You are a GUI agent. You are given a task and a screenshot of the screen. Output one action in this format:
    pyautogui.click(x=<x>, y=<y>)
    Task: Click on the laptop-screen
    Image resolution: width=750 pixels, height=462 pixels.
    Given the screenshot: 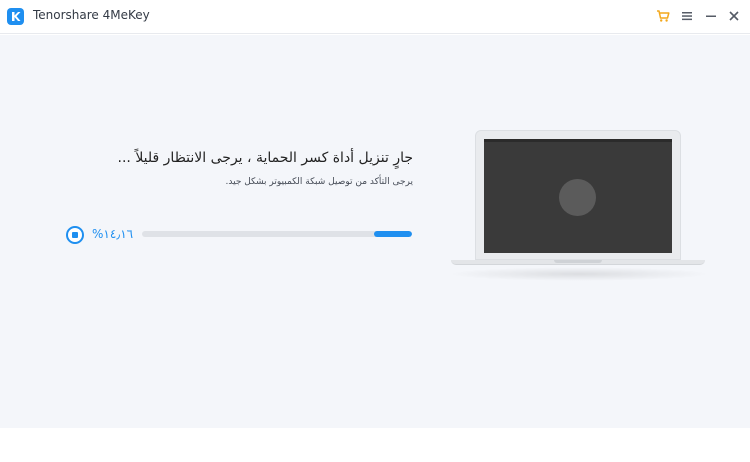 What is the action you would take?
    pyautogui.click(x=578, y=196)
    